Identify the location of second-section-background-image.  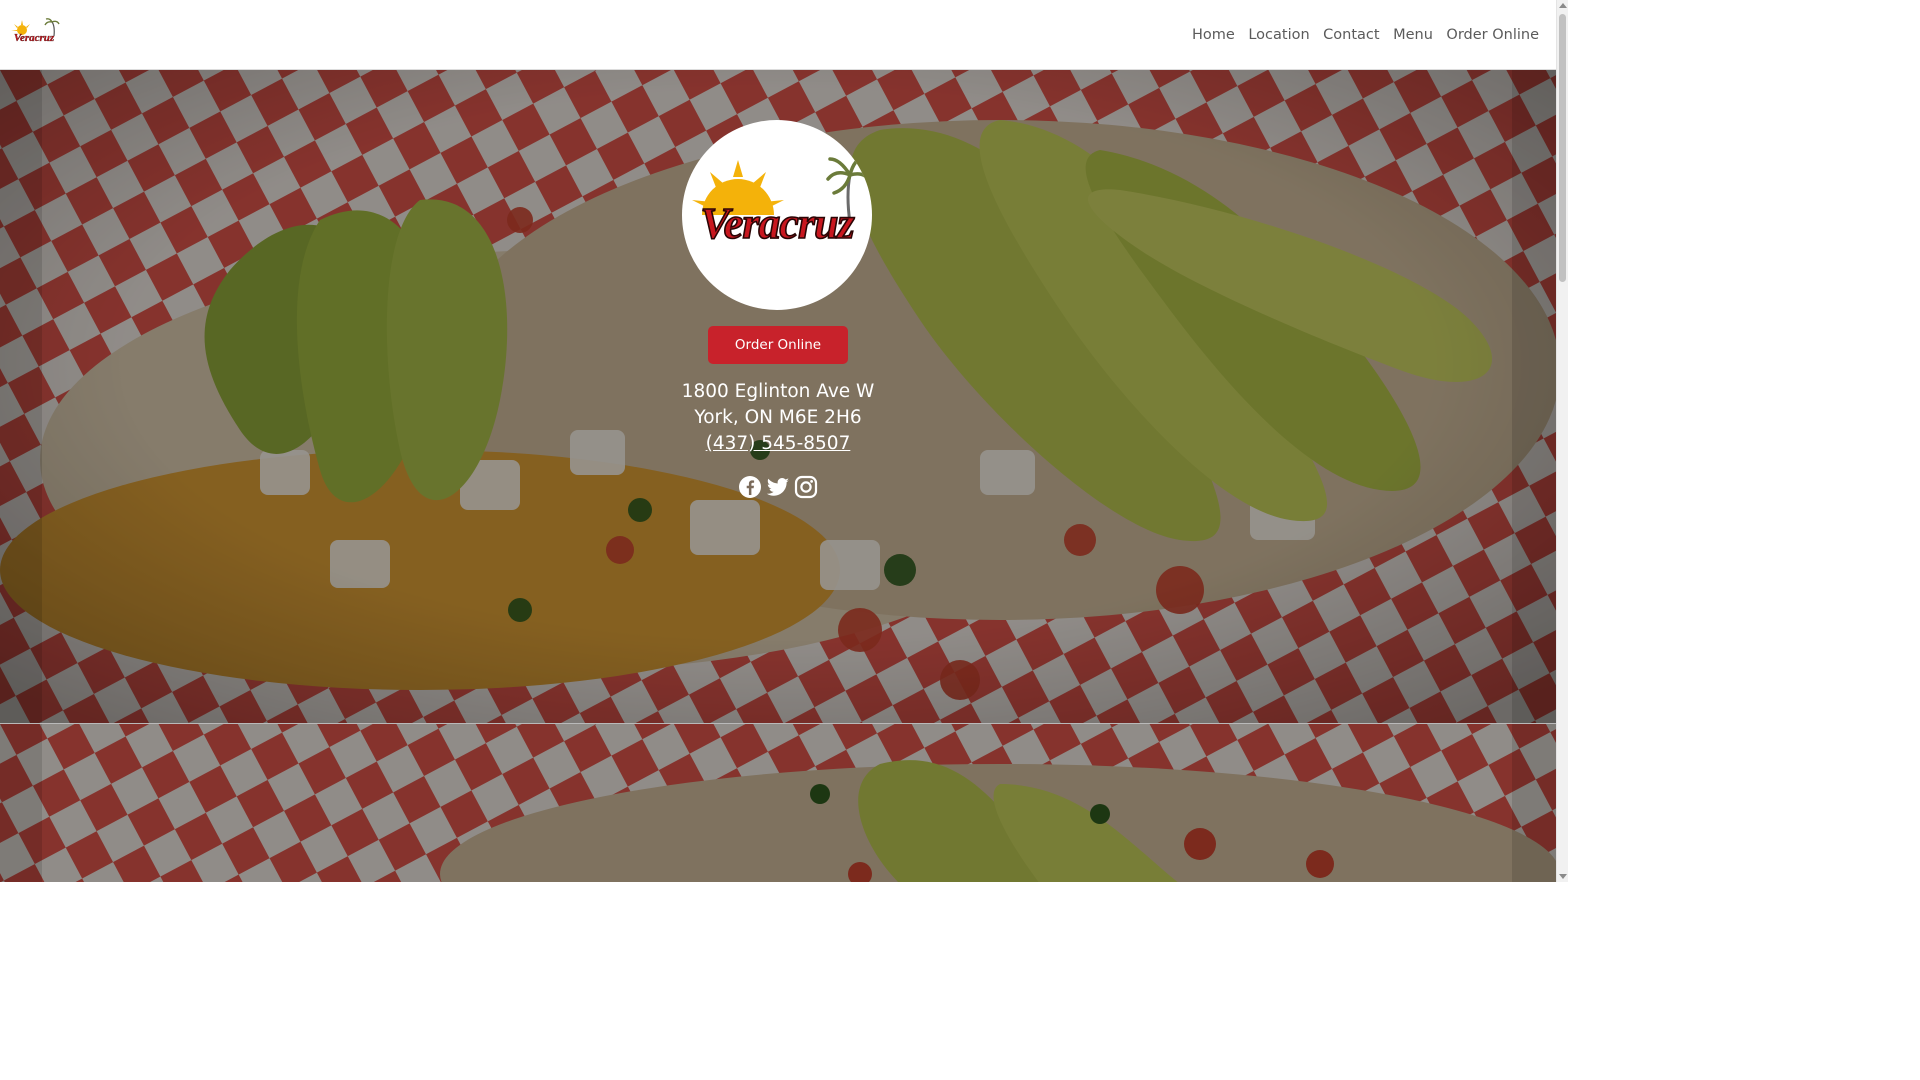
(778, 803).